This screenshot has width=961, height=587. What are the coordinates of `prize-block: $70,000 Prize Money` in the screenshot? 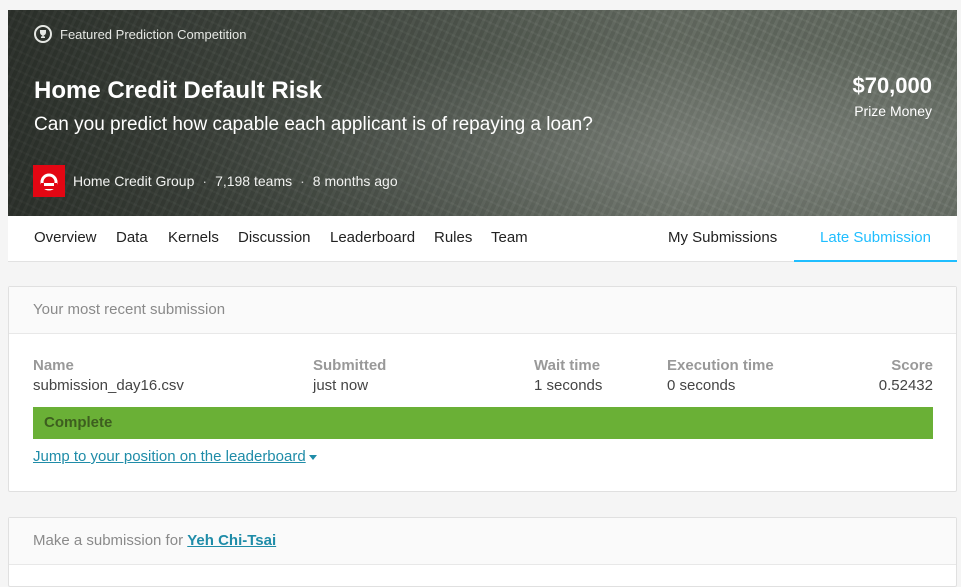 It's located at (892, 96).